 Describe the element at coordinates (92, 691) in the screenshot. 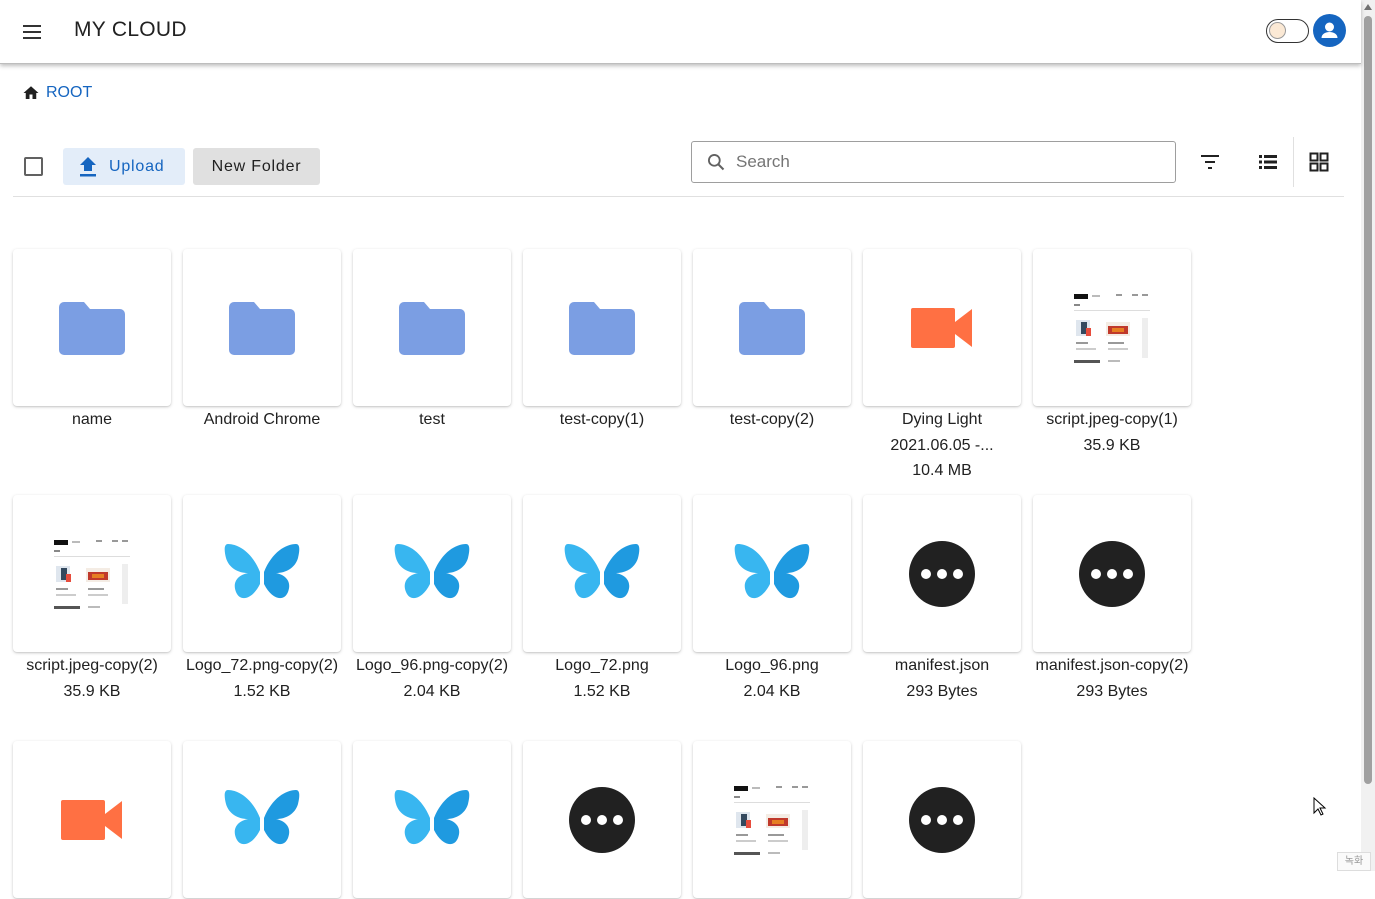

I see `file-size: 35.9 KB` at that location.